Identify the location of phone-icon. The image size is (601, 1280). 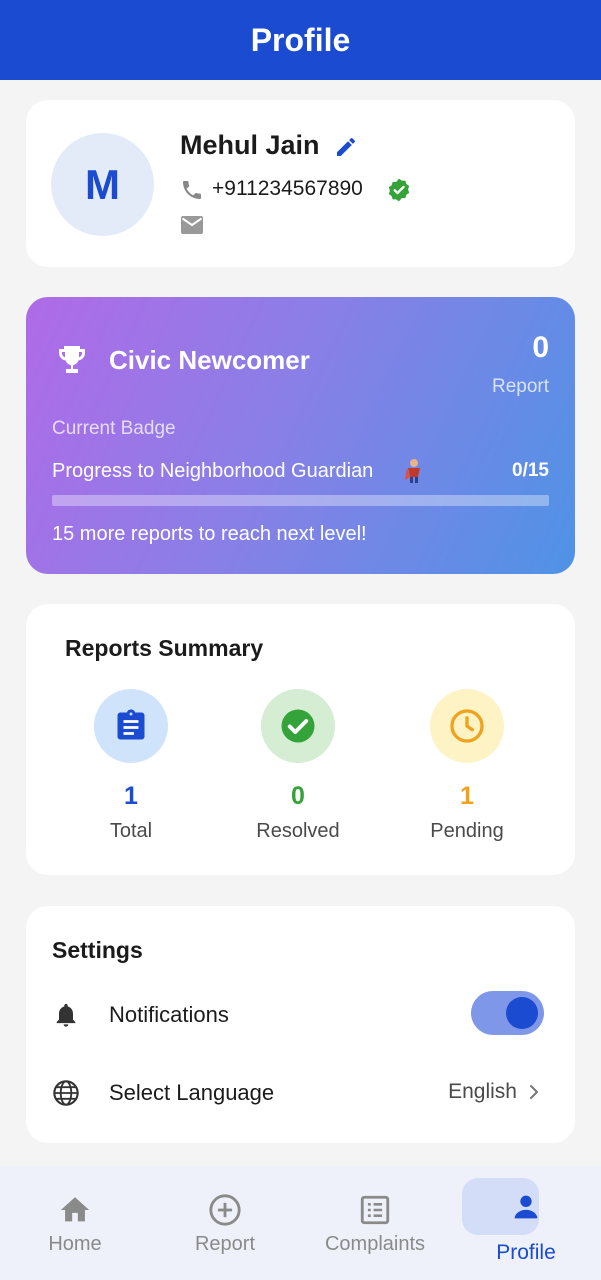
(192, 190).